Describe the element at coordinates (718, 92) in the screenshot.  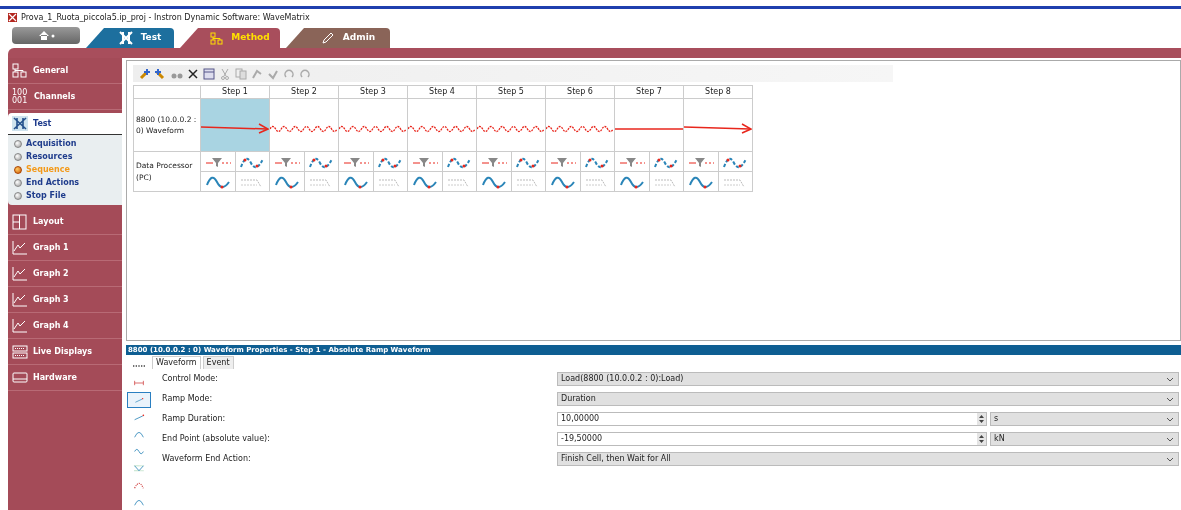
I see `step-header: Step 8` at that location.